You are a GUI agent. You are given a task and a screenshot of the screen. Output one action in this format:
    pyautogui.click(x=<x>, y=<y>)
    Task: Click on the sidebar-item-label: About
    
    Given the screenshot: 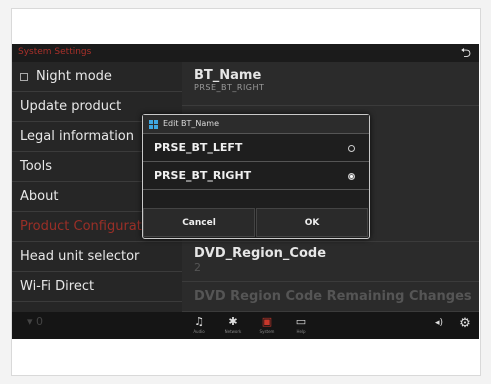 What is the action you would take?
    pyautogui.click(x=39, y=196)
    